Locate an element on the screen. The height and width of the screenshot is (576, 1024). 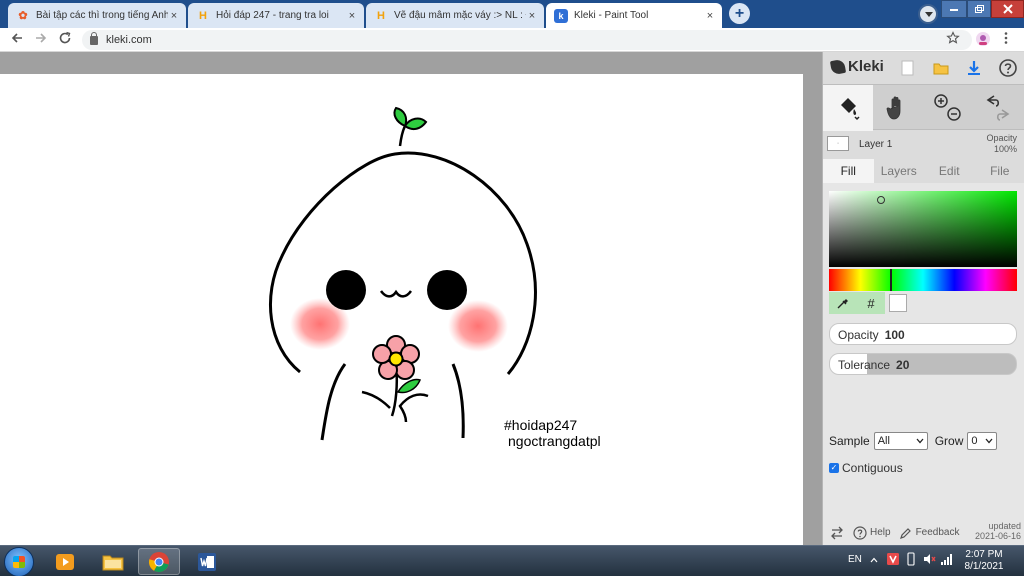
hex-input-button: # is located at coordinates (871, 303).